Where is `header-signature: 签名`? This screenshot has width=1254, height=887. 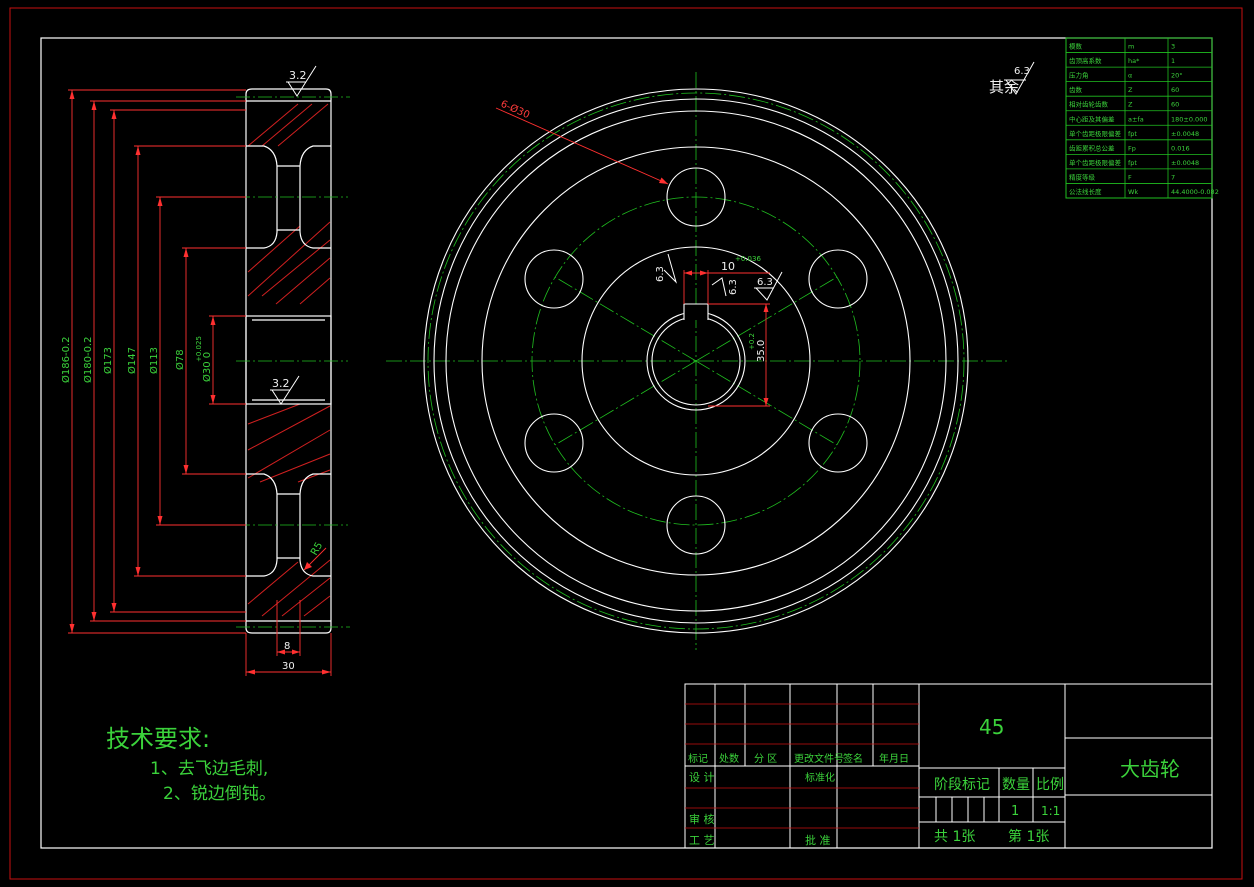 header-signature: 签名 is located at coordinates (853, 758).